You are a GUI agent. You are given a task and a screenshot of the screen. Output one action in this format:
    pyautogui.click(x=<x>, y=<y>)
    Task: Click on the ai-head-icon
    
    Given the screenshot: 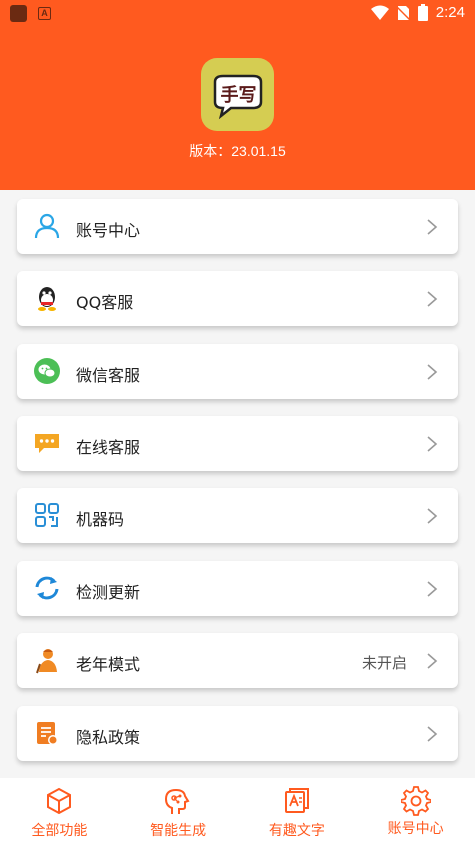 What is the action you would take?
    pyautogui.click(x=177, y=801)
    